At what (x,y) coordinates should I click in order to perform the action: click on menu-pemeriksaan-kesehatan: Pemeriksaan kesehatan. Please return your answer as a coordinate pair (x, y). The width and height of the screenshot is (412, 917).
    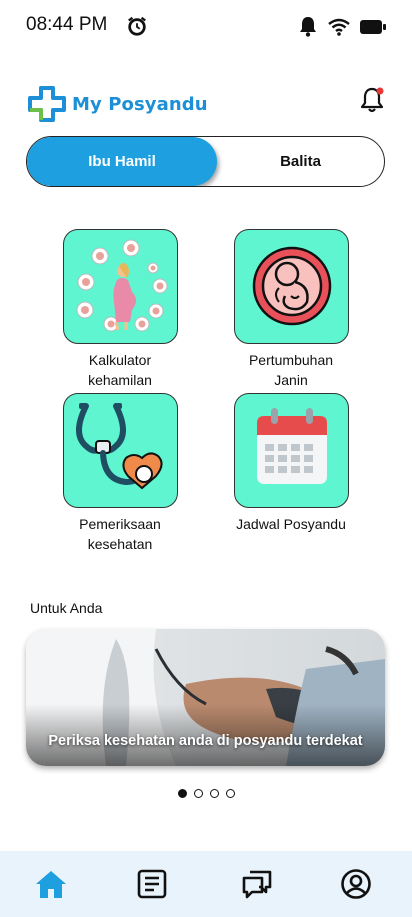
    Looking at the image, I should click on (120, 473).